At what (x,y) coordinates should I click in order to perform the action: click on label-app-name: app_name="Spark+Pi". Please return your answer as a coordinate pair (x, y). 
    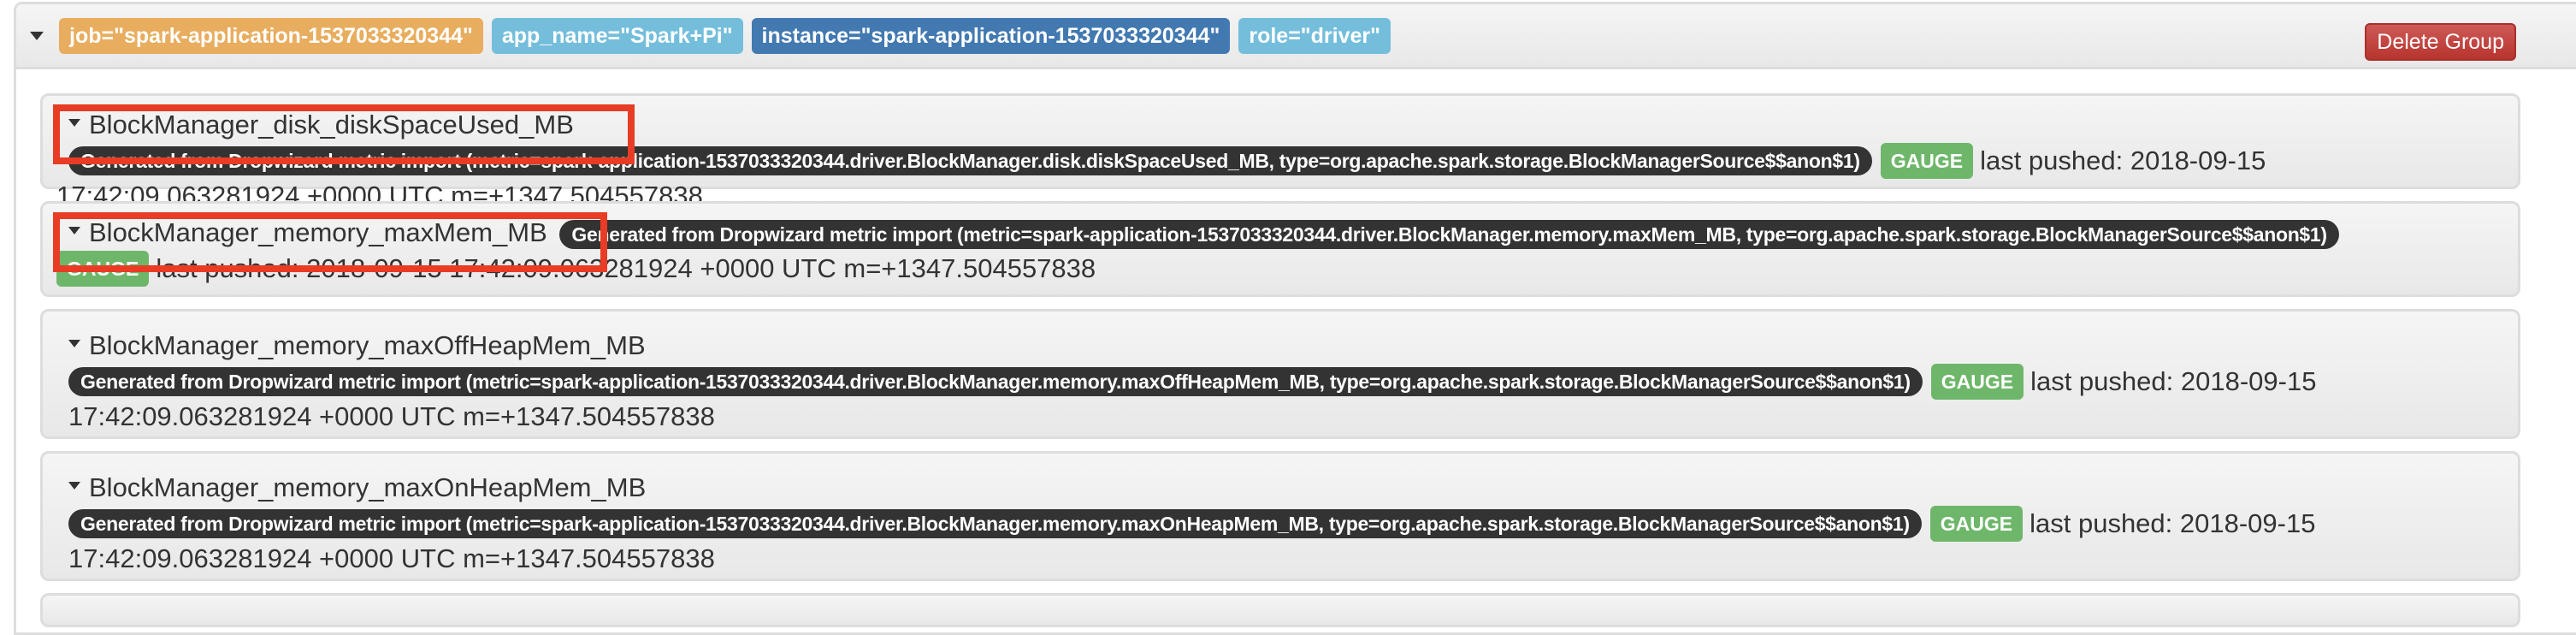
    Looking at the image, I should click on (617, 35).